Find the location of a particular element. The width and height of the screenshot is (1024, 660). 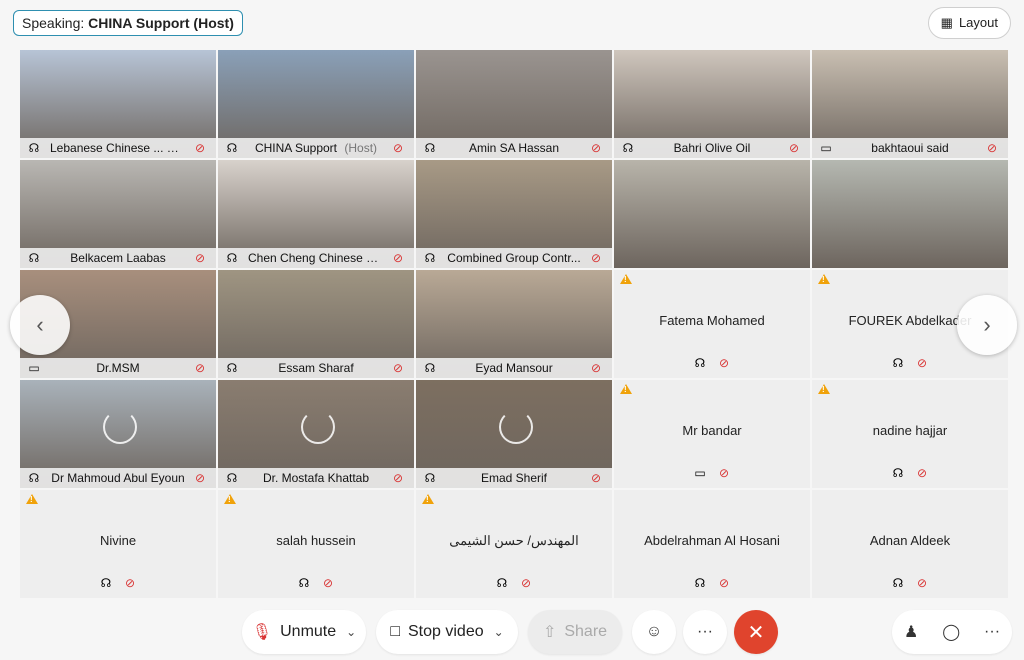

participant-tile: ☊ Essam Sharaf ⊘ is located at coordinates (316, 324).